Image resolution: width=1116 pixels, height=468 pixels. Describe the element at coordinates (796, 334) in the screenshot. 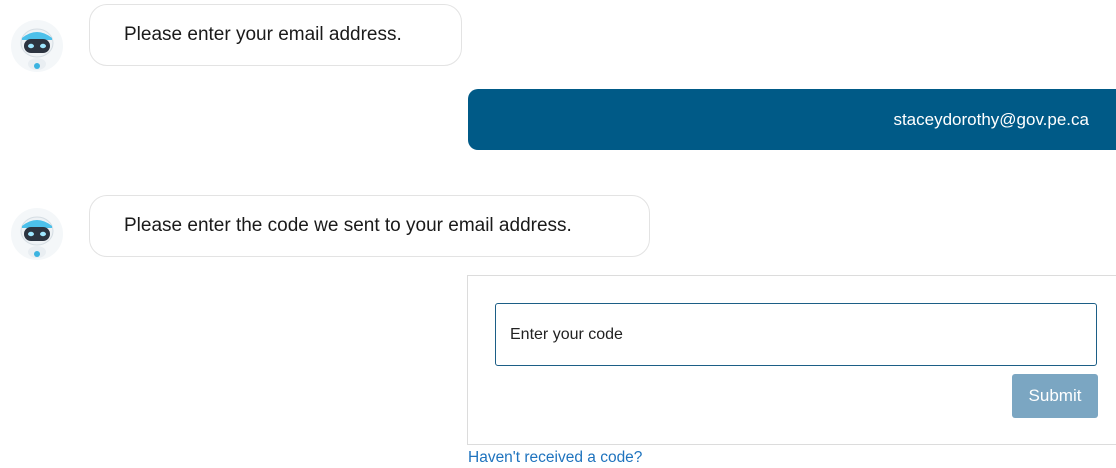

I see `code-input` at that location.